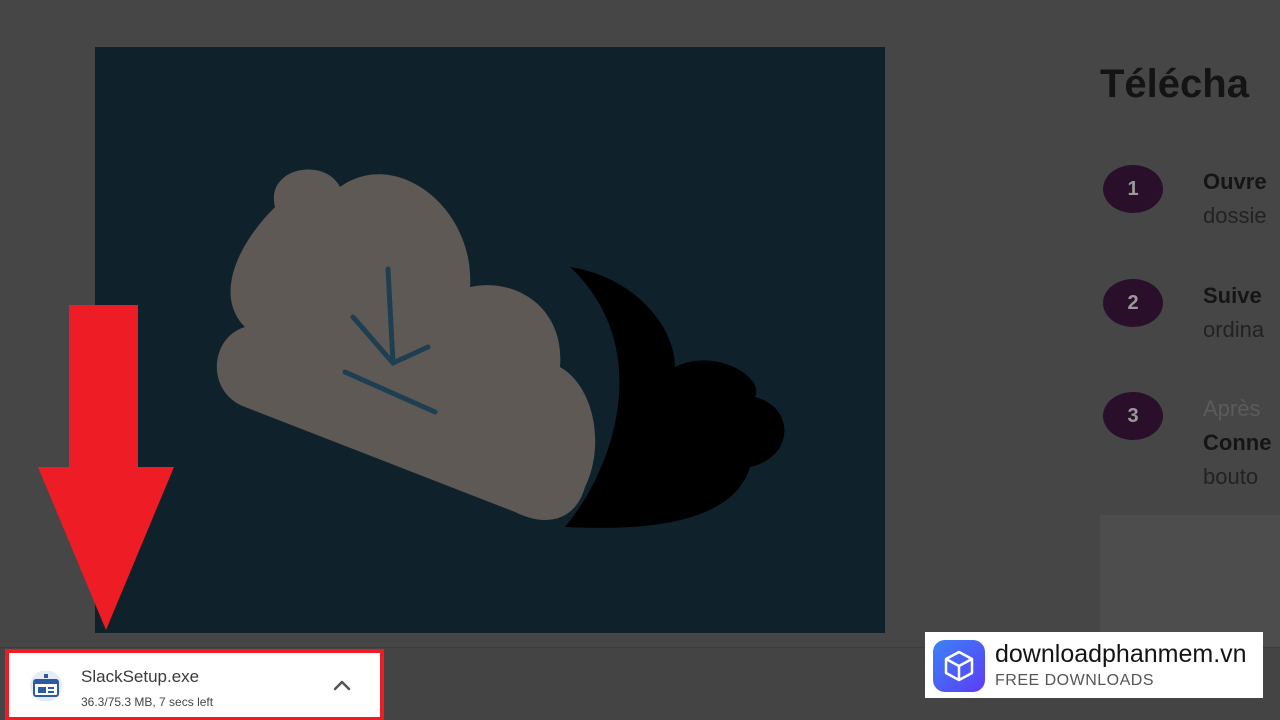 The width and height of the screenshot is (1280, 720). I want to click on step-text: Suive ordina, so click(1233, 313).